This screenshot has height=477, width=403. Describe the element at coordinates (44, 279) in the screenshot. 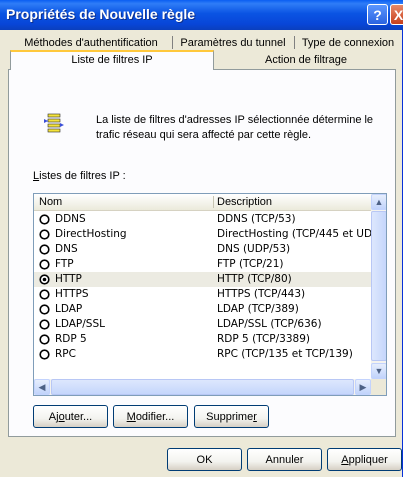

I see `radio-checked-icon` at that location.